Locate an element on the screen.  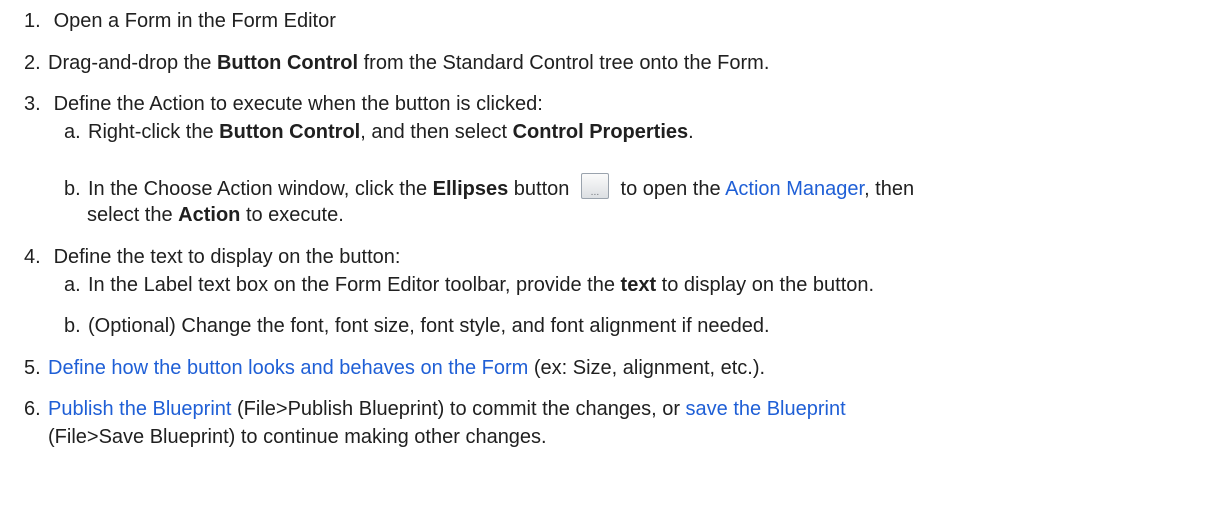
substep-text: to display on the button. is located at coordinates (765, 285).